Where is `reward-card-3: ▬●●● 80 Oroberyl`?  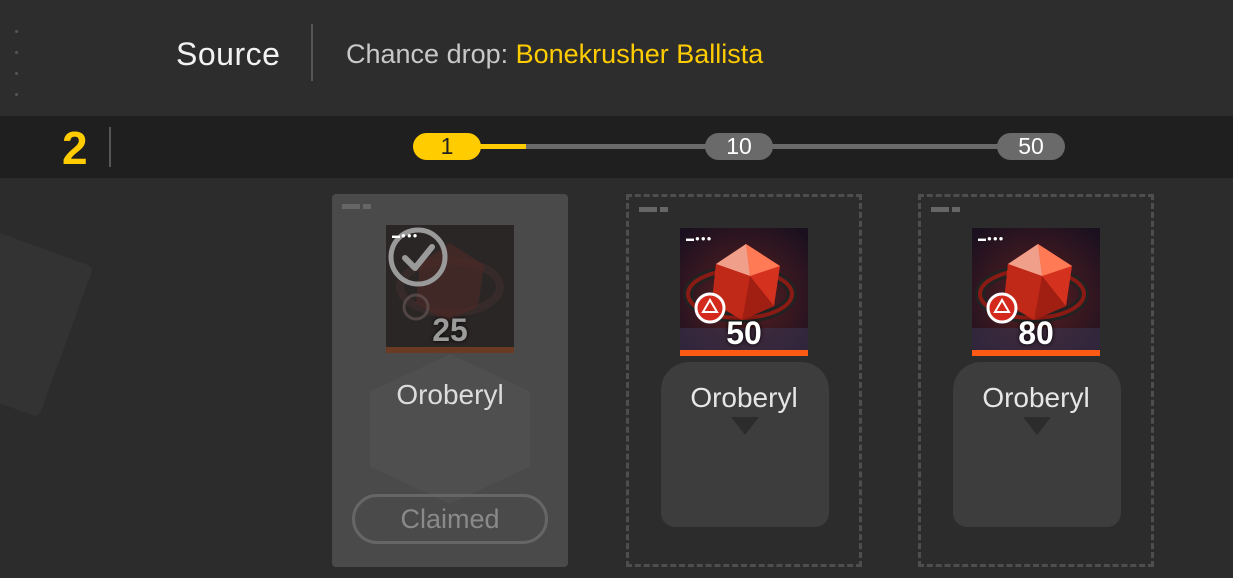
reward-card-3: ▬●●● 80 Oroberyl is located at coordinates (1036, 380).